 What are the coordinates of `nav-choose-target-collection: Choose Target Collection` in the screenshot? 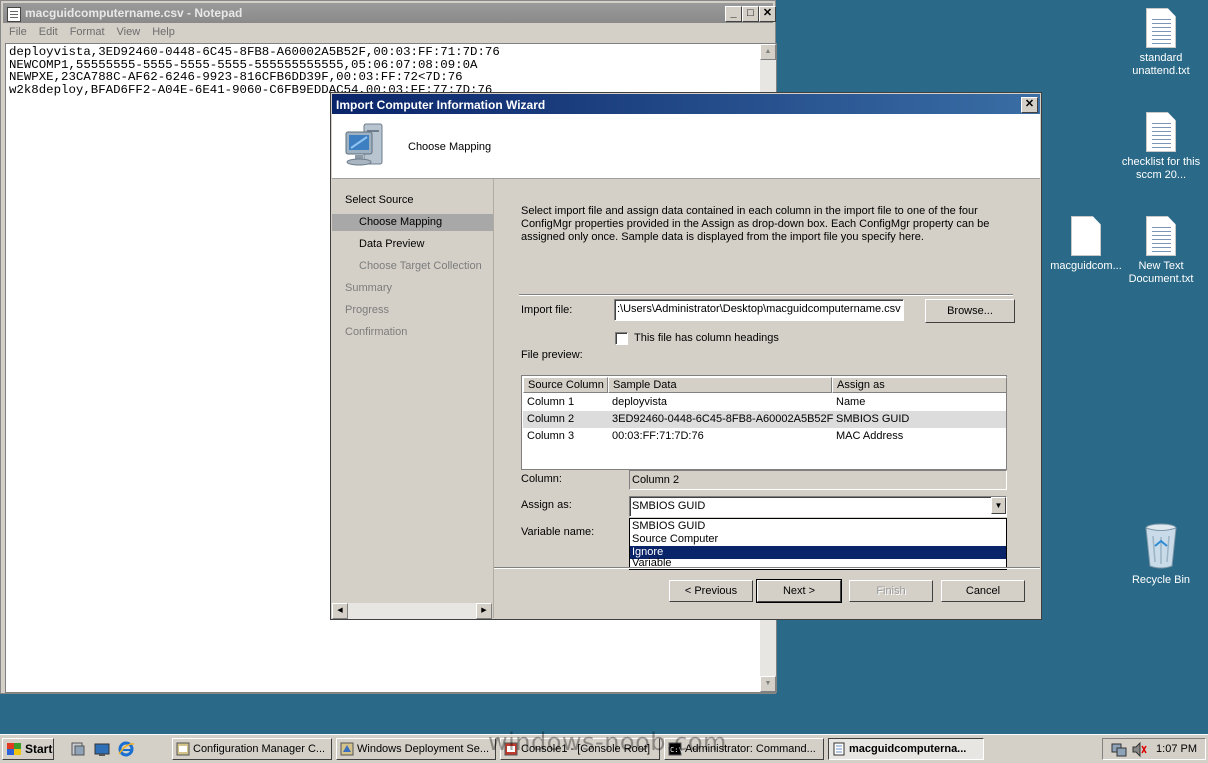 It's located at (420, 266).